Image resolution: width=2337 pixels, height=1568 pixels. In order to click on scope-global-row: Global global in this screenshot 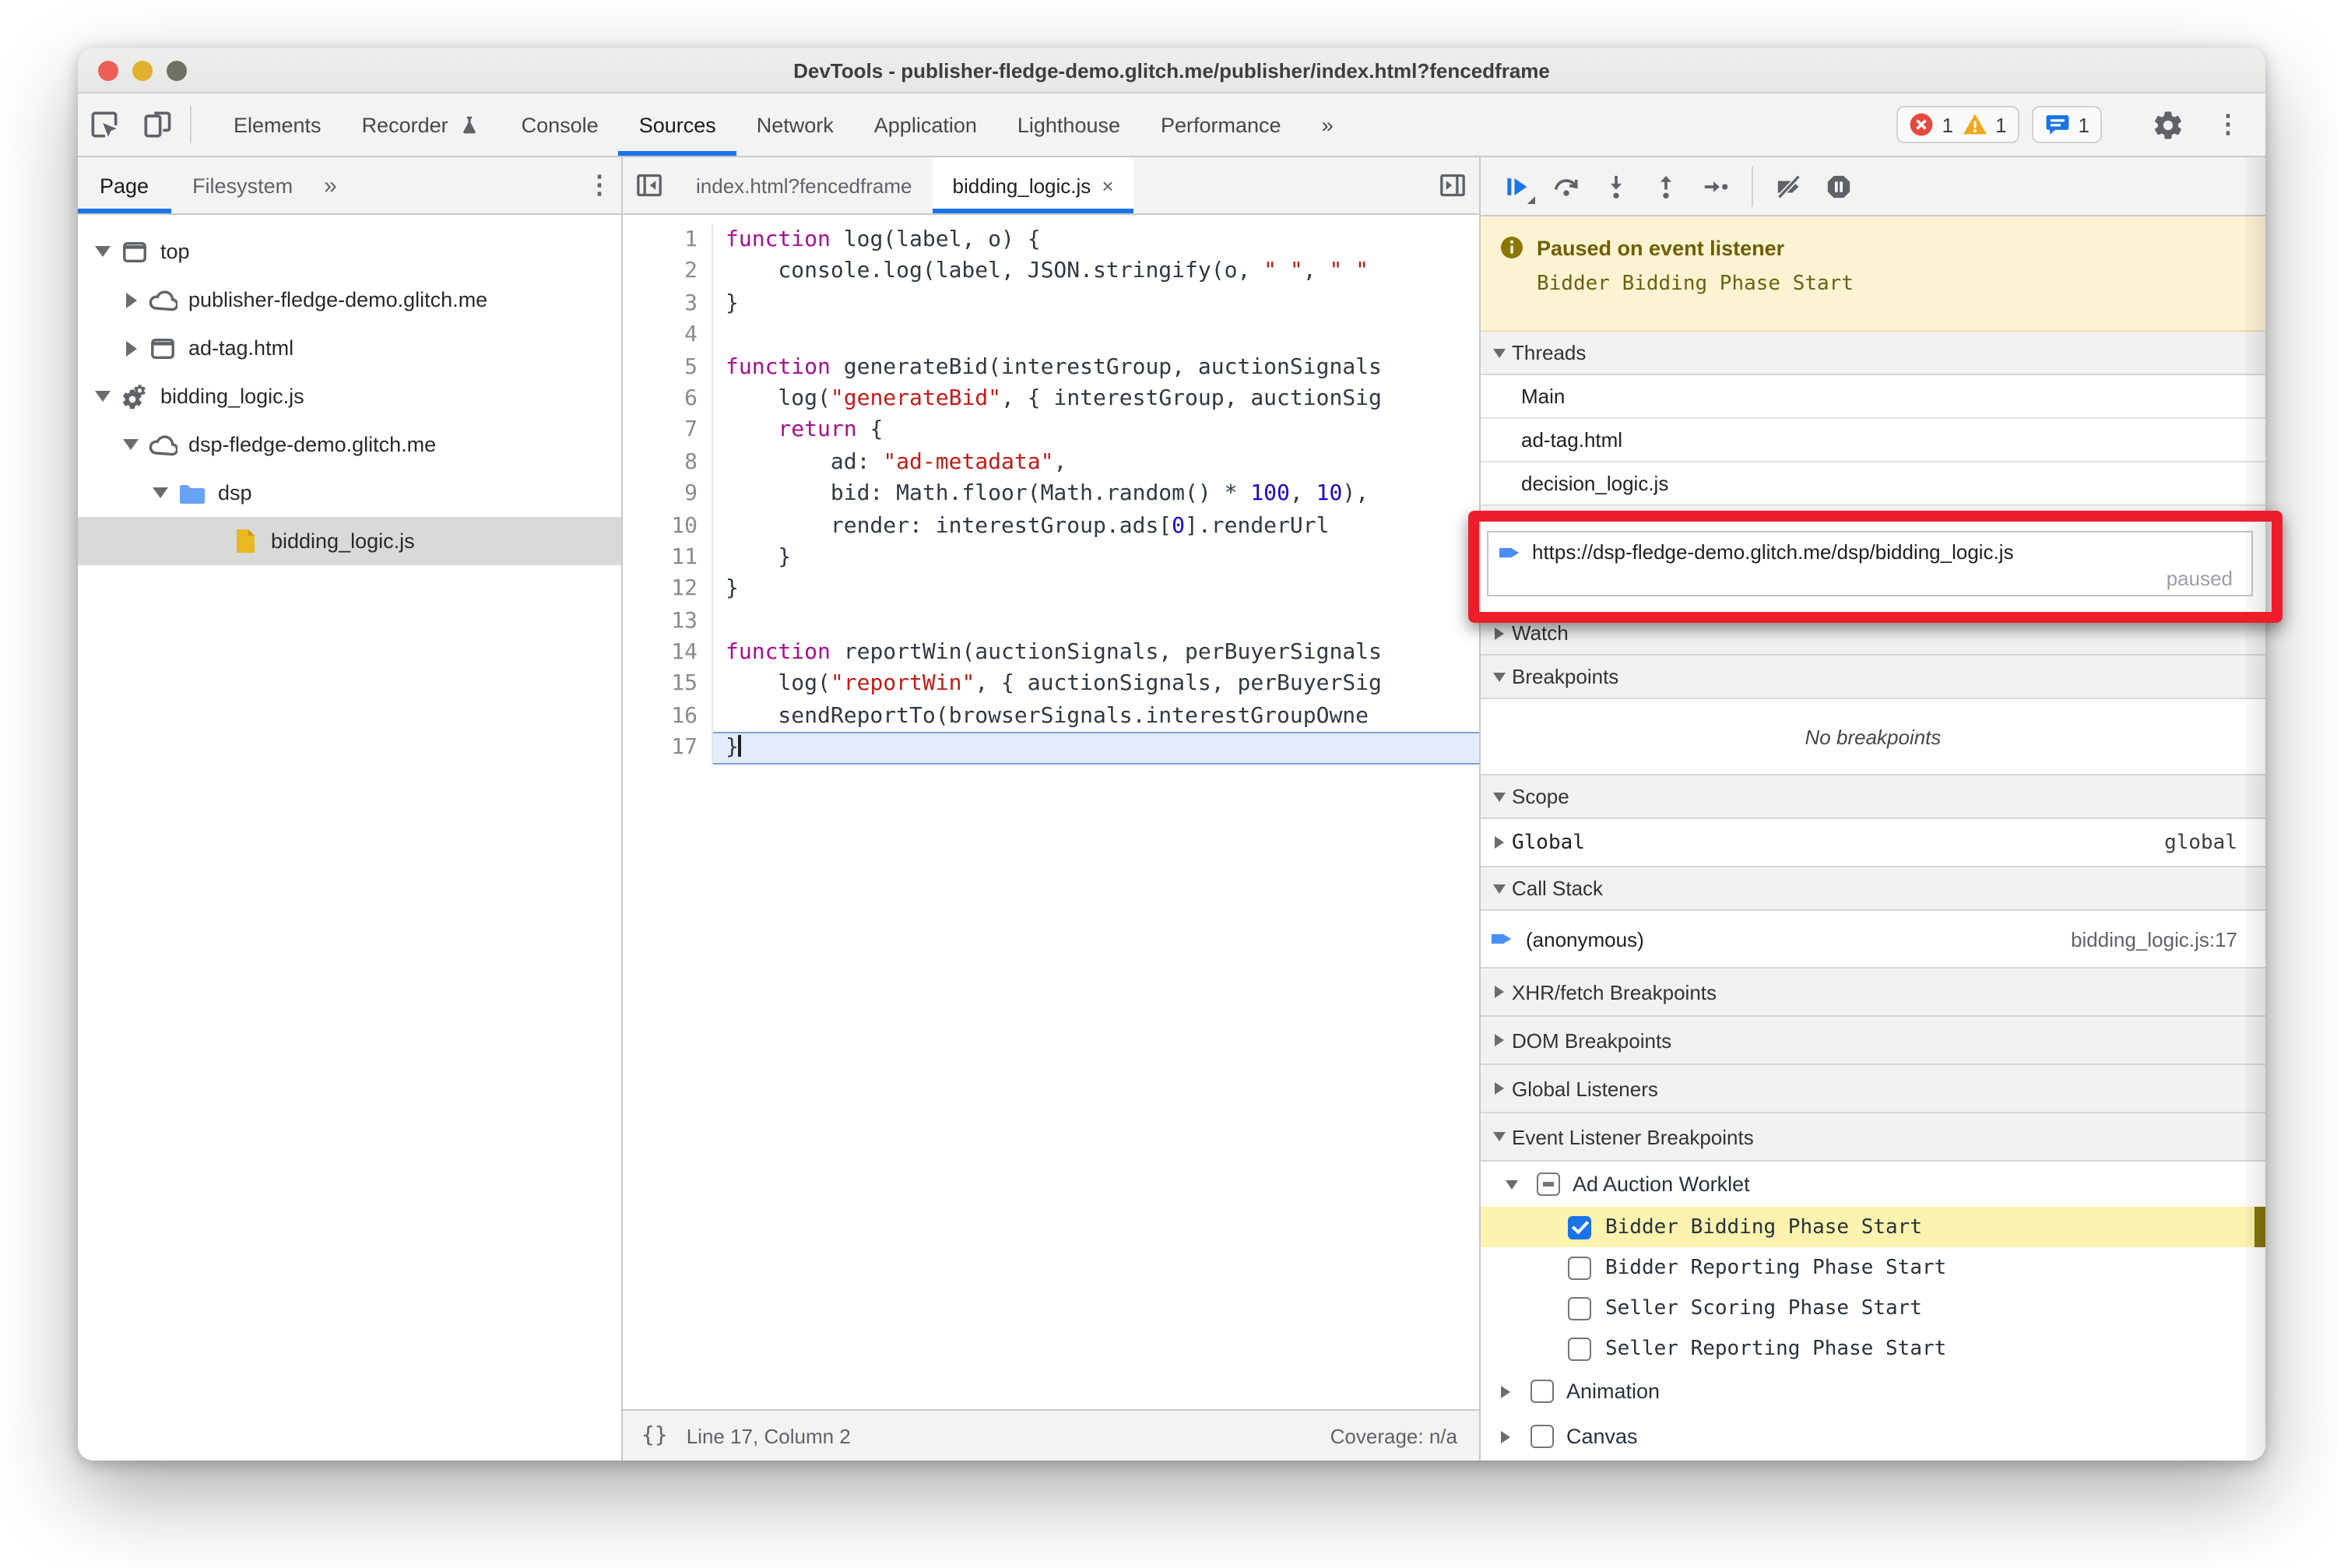, I will do `click(1873, 843)`.